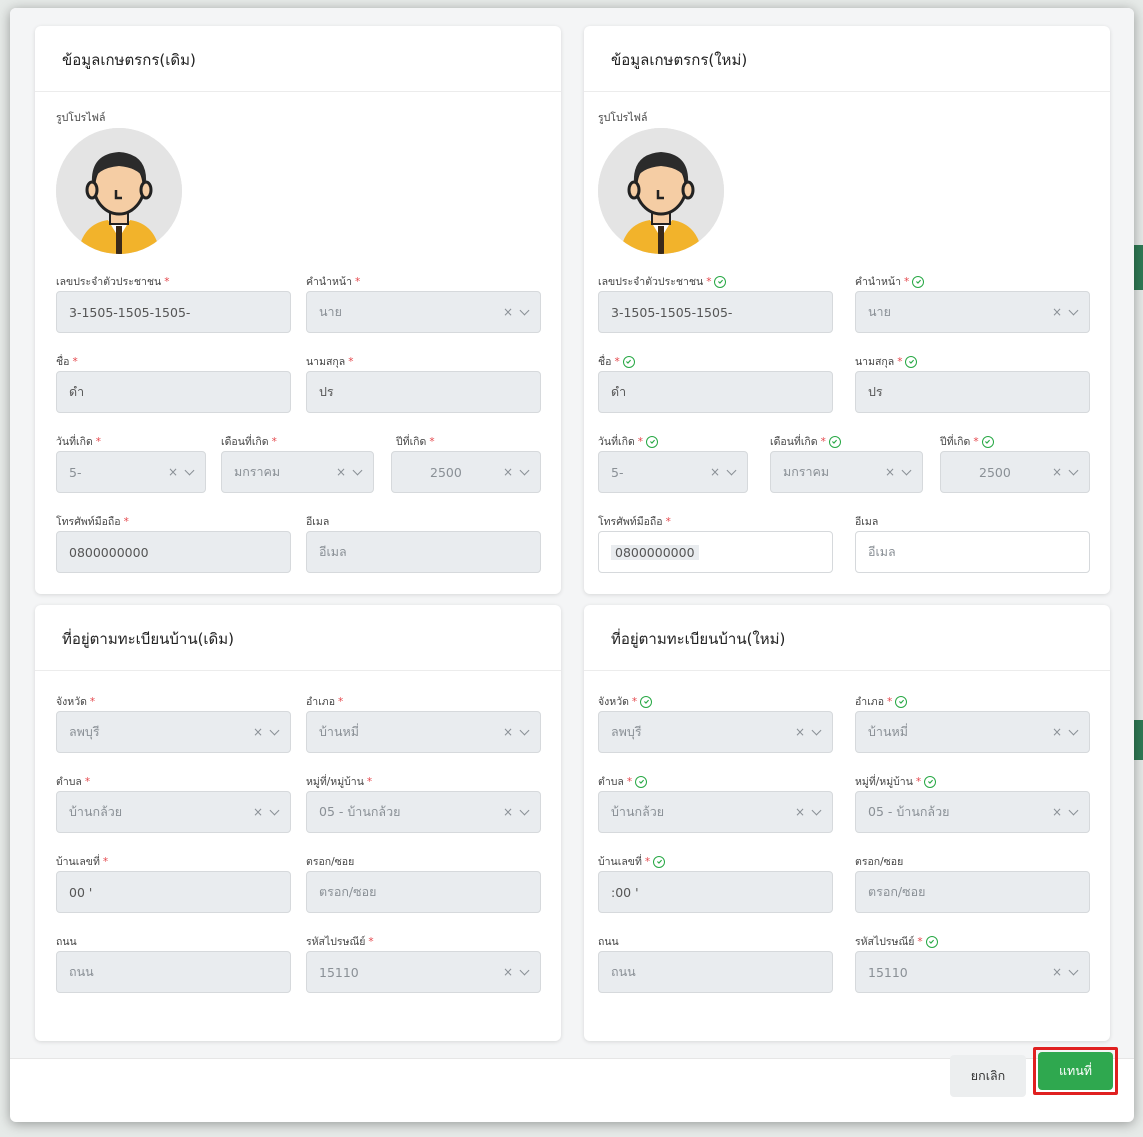  What do you see at coordinates (890, 281) in the screenshot?
I see `prefix-label: คำนำหน้า *` at bounding box center [890, 281].